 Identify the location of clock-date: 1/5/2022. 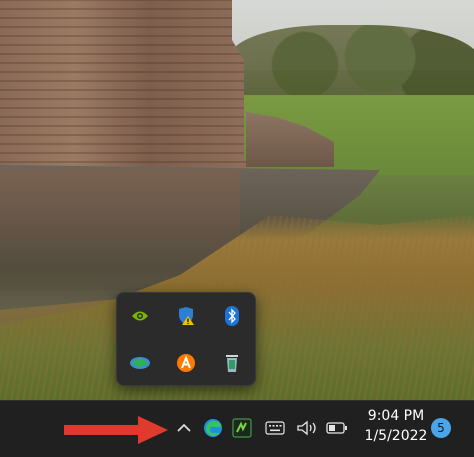
(396, 436).